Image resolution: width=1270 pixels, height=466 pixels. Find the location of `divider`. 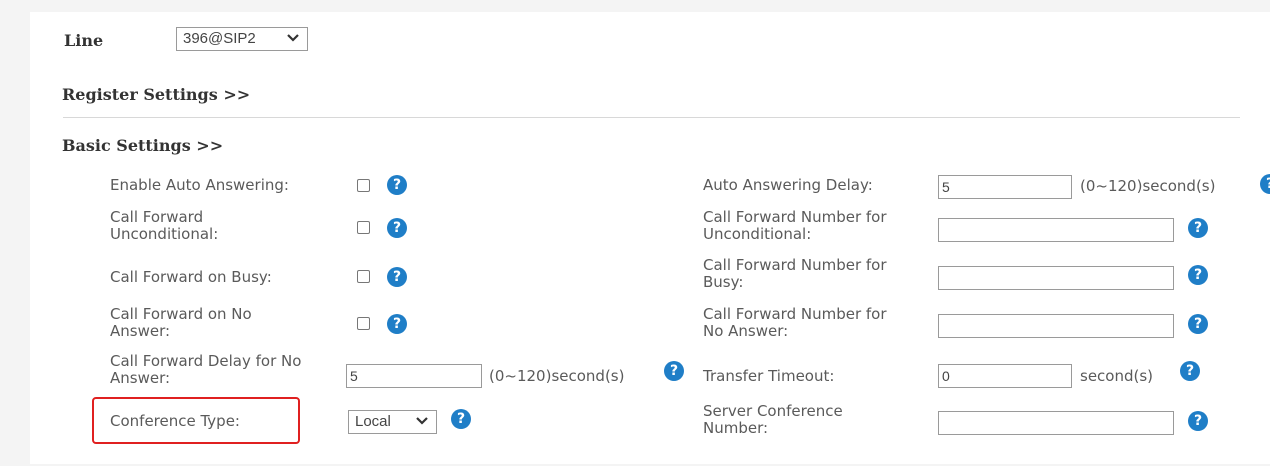

divider is located at coordinates (651, 117).